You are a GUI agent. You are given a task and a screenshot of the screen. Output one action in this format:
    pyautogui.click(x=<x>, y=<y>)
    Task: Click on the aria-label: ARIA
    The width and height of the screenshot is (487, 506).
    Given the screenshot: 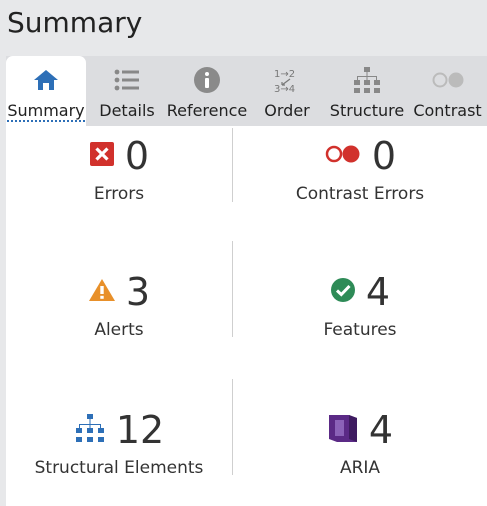 What is the action you would take?
    pyautogui.click(x=360, y=468)
    